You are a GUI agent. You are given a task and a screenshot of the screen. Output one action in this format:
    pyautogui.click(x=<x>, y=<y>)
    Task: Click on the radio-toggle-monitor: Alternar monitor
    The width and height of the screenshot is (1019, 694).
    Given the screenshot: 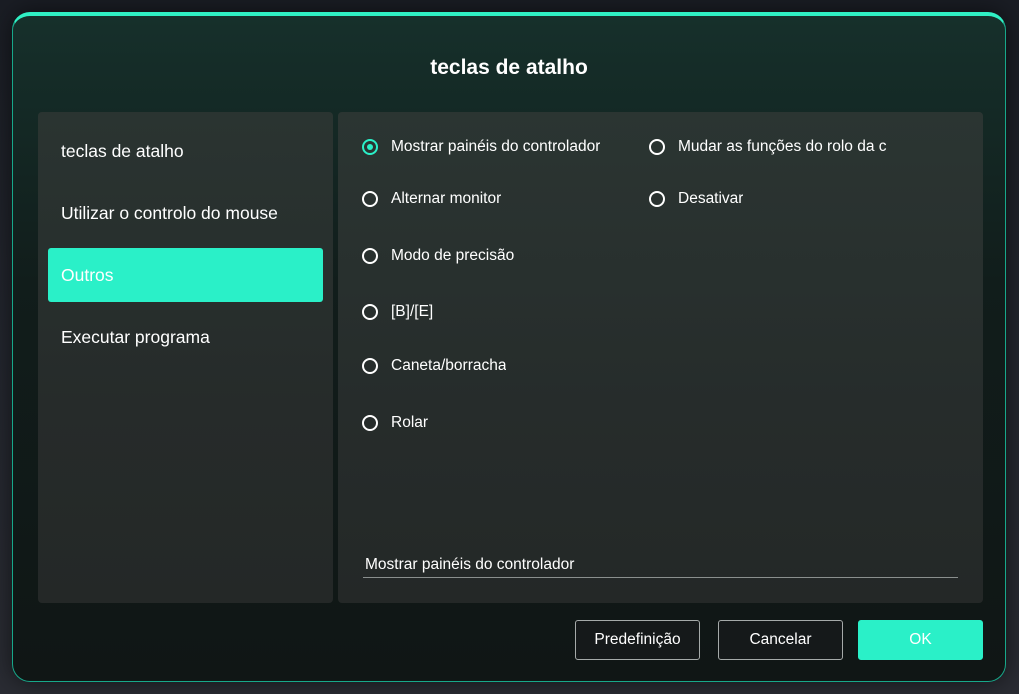 What is the action you would take?
    pyautogui.click(x=431, y=199)
    